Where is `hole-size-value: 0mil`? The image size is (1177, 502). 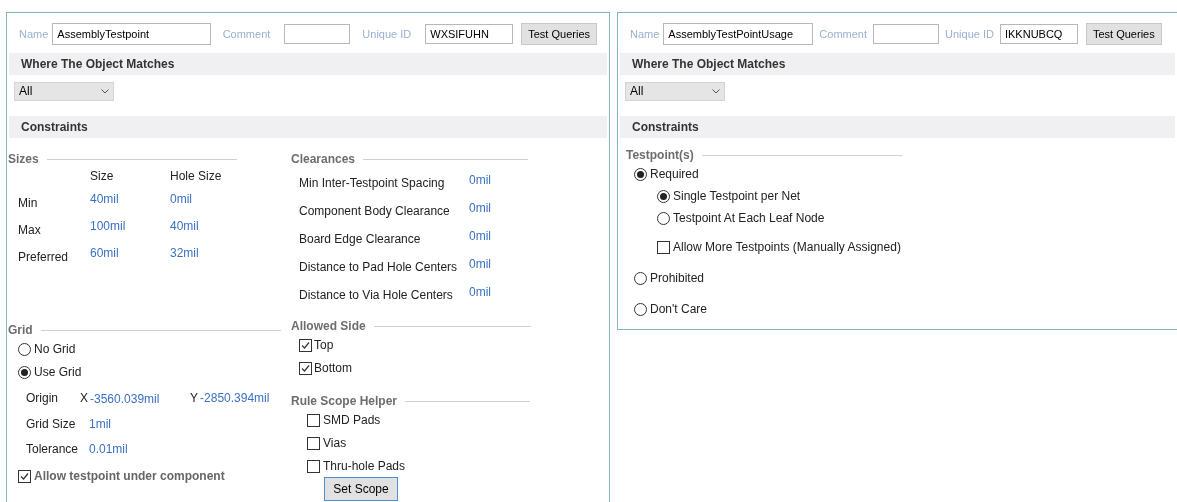
hole-size-value: 0mil is located at coordinates (210, 201).